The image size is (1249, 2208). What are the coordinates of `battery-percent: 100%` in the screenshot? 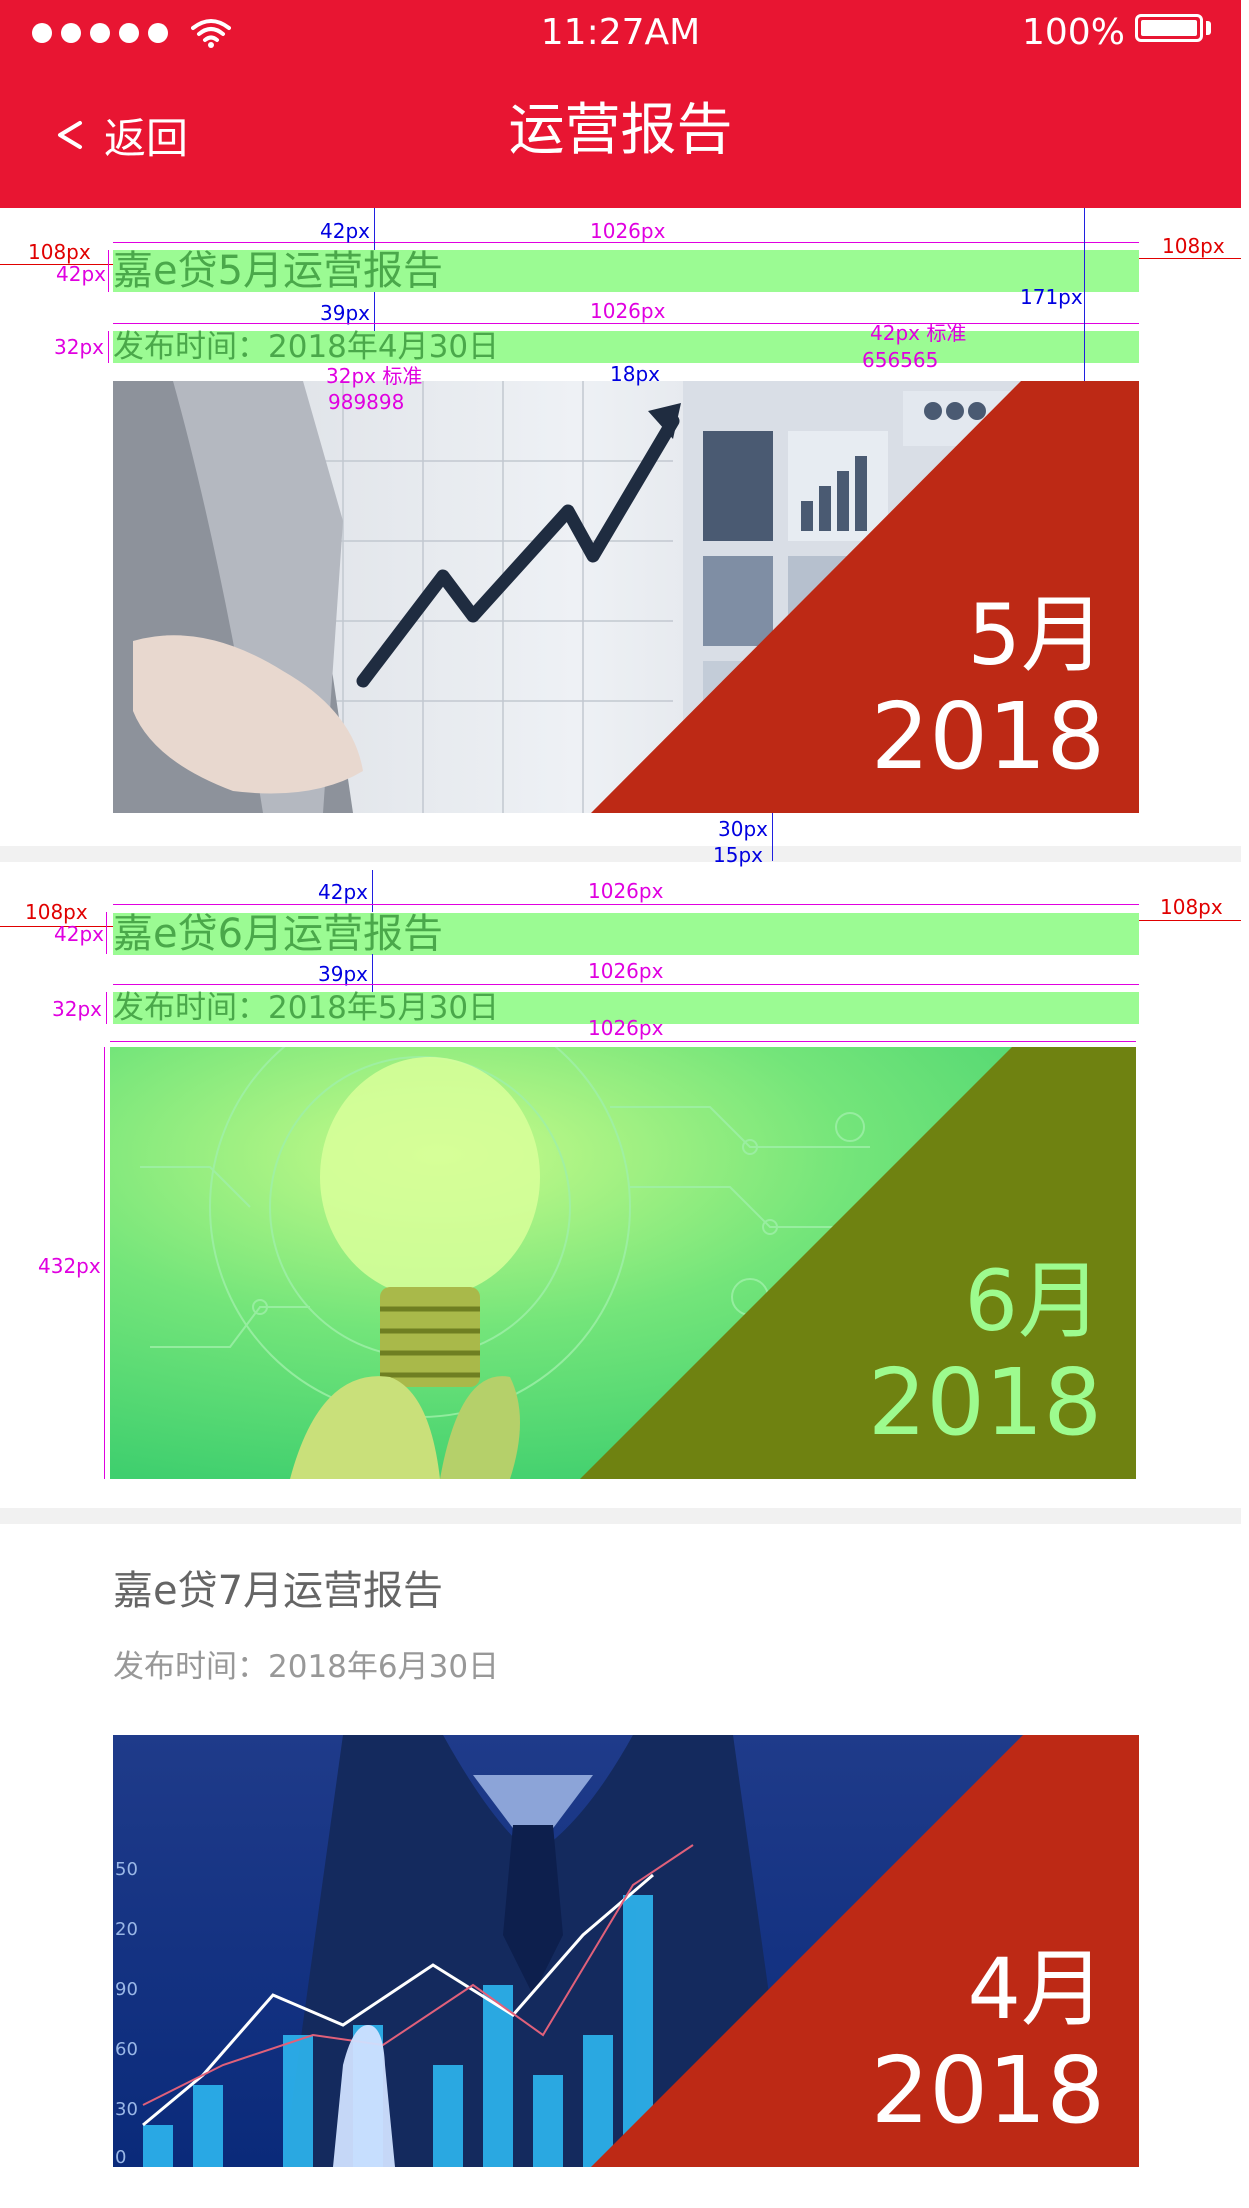 It's located at (1073, 32).